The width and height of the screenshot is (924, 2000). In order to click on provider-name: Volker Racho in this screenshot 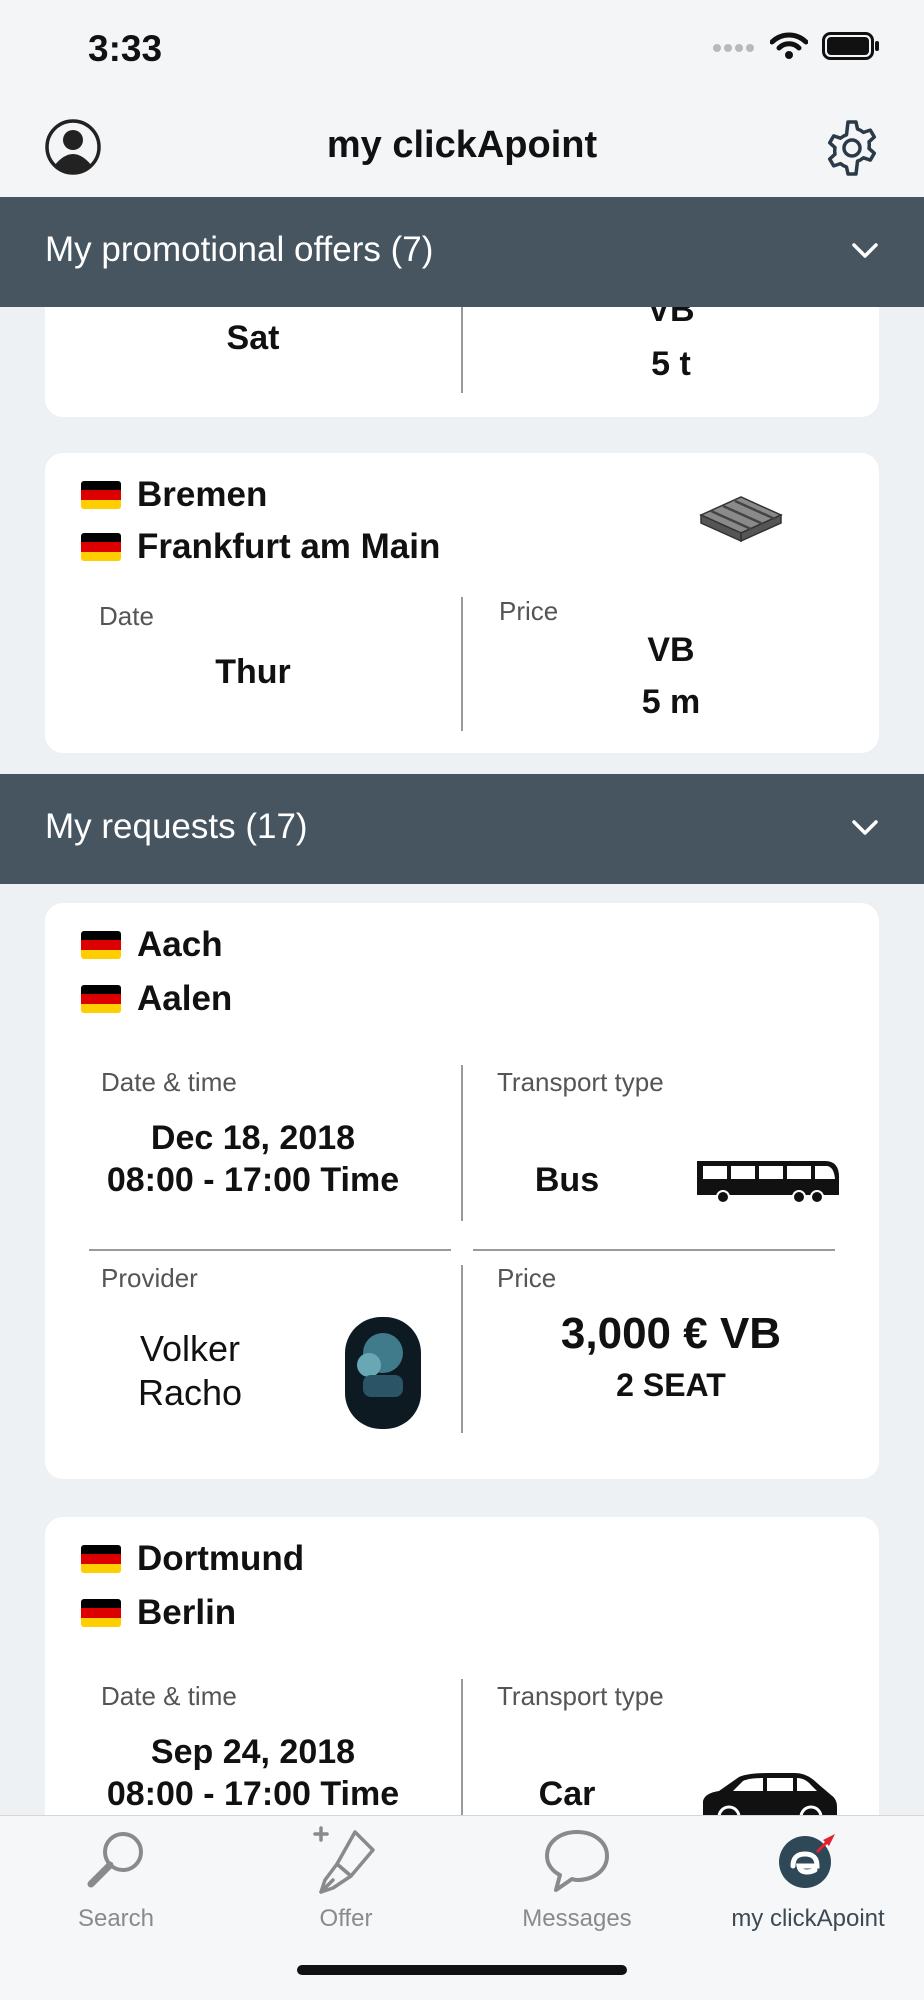, I will do `click(190, 1370)`.